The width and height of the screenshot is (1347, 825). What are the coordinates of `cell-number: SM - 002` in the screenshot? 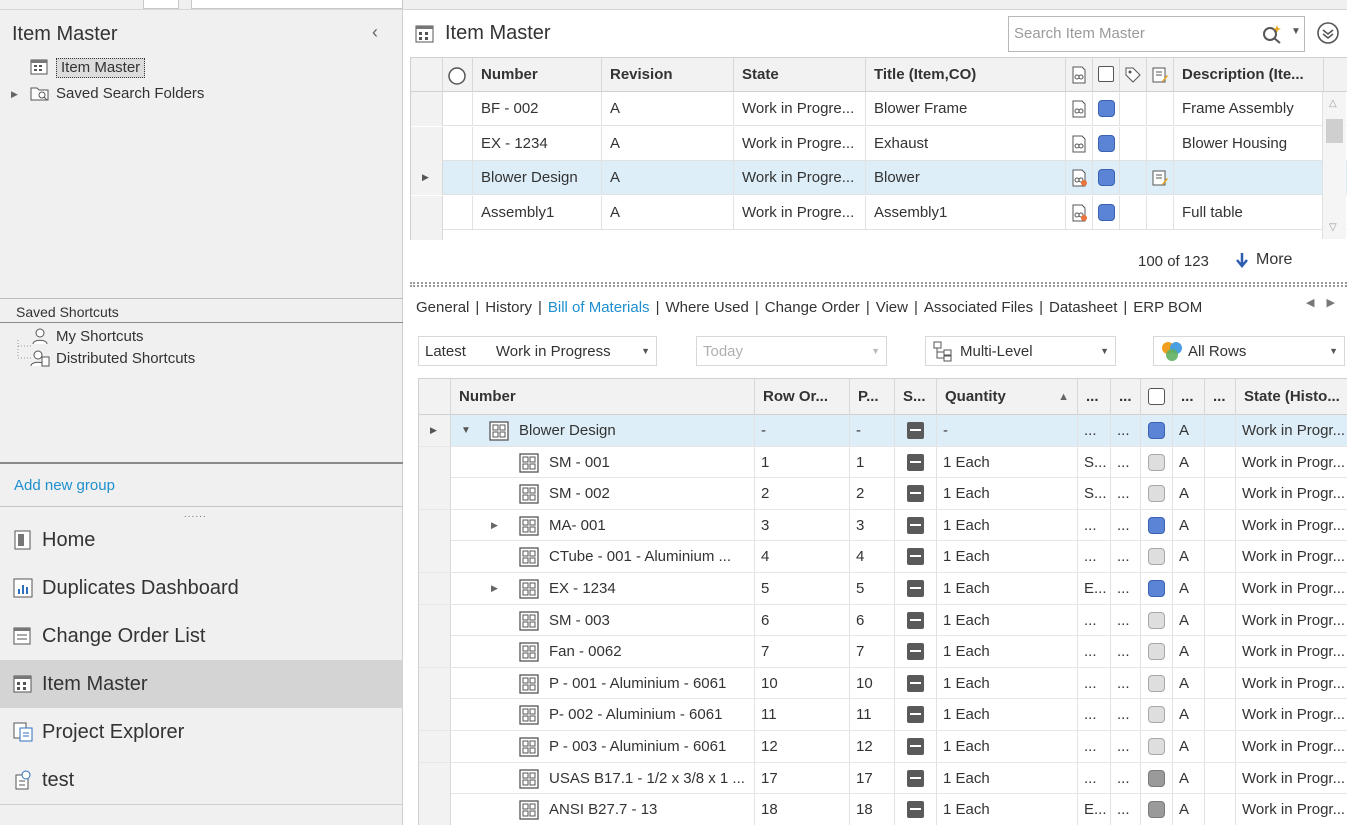 It's located at (637, 493).